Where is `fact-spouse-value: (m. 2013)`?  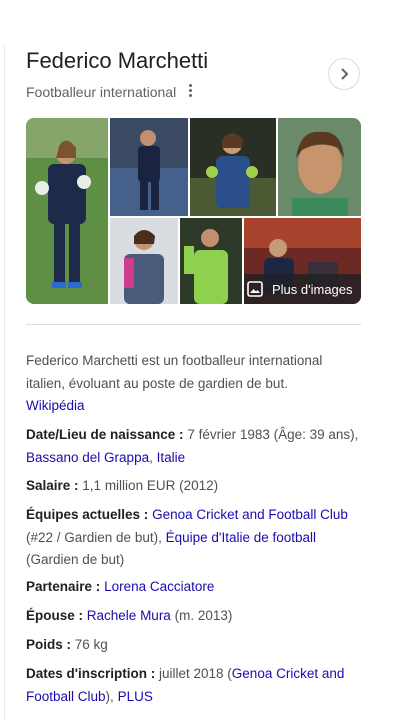 fact-spouse-value: (m. 2013) is located at coordinates (203, 615).